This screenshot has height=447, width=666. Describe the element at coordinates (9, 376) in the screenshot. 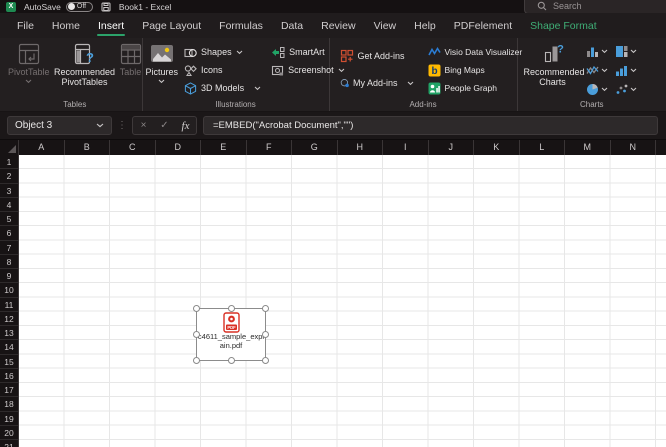

I see `row-header-16: 16` at that location.